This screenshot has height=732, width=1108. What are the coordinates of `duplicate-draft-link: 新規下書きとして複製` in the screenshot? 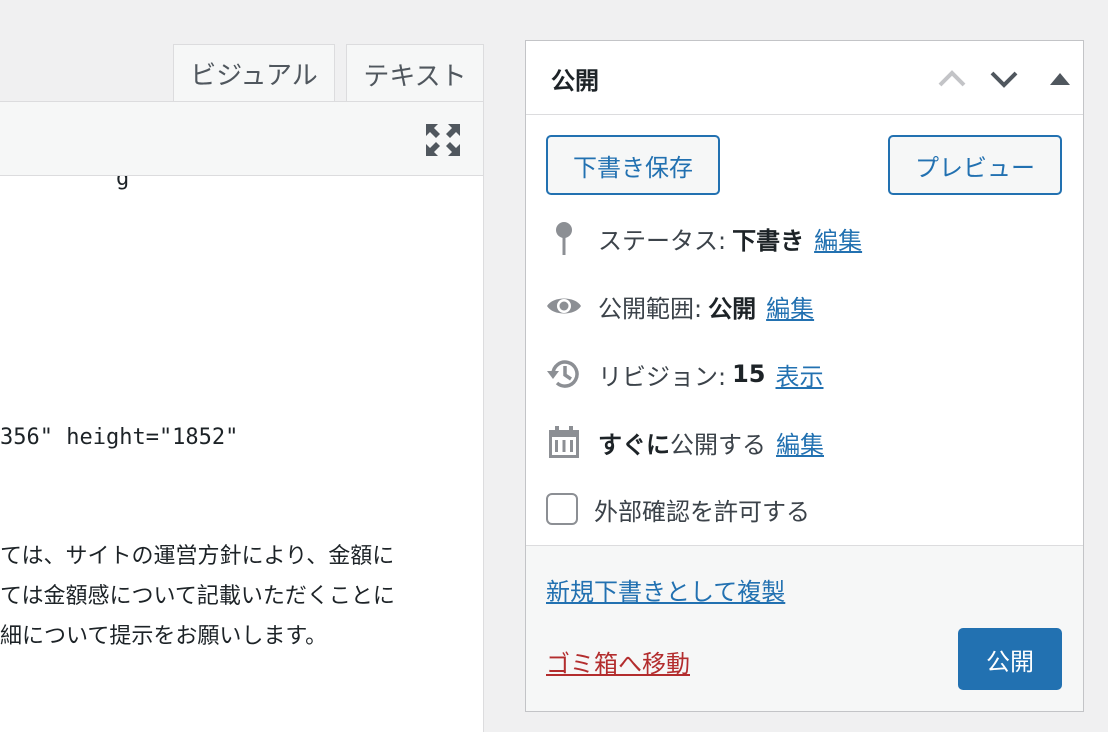 It's located at (665, 589).